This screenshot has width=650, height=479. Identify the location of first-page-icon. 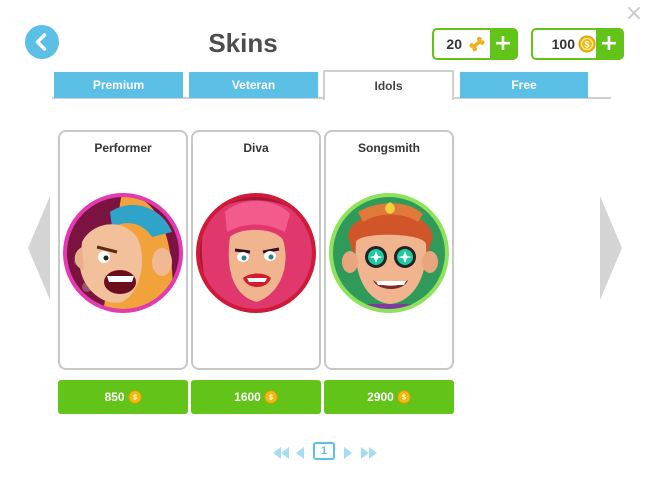
(281, 453).